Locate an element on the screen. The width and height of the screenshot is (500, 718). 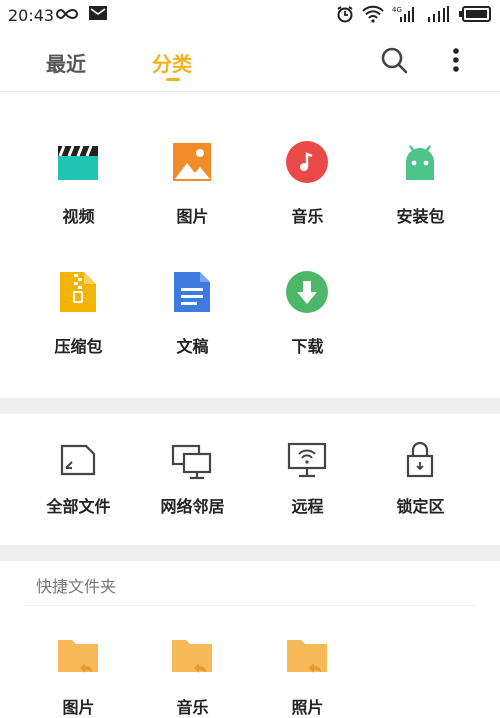
category-label: 图片 is located at coordinates (192, 216).